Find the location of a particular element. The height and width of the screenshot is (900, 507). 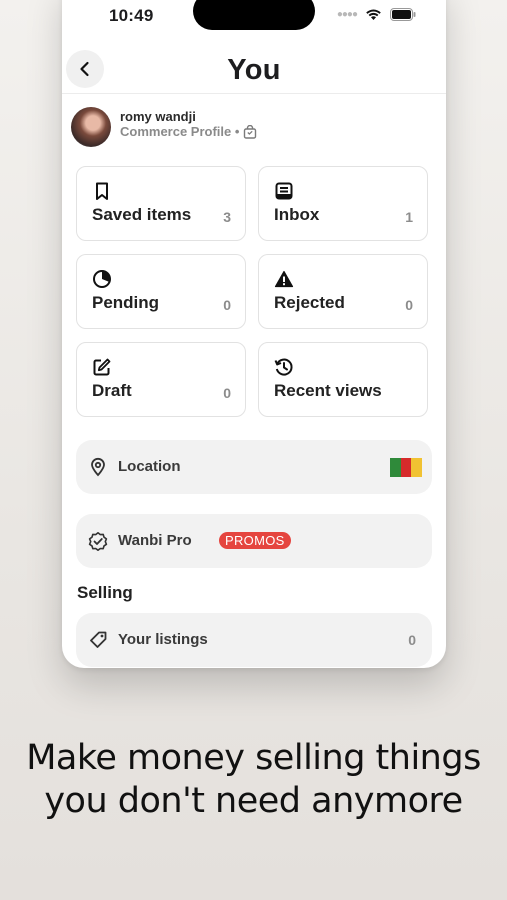

your-listings-label: Your listings is located at coordinates (163, 639).